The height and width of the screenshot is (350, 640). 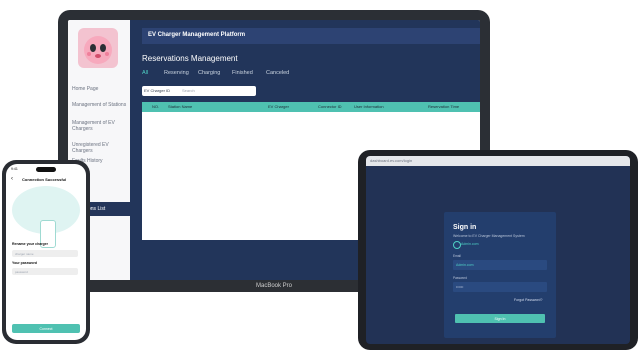 What do you see at coordinates (274, 286) in the screenshot?
I see `laptop-brand: MacBook Pro` at bounding box center [274, 286].